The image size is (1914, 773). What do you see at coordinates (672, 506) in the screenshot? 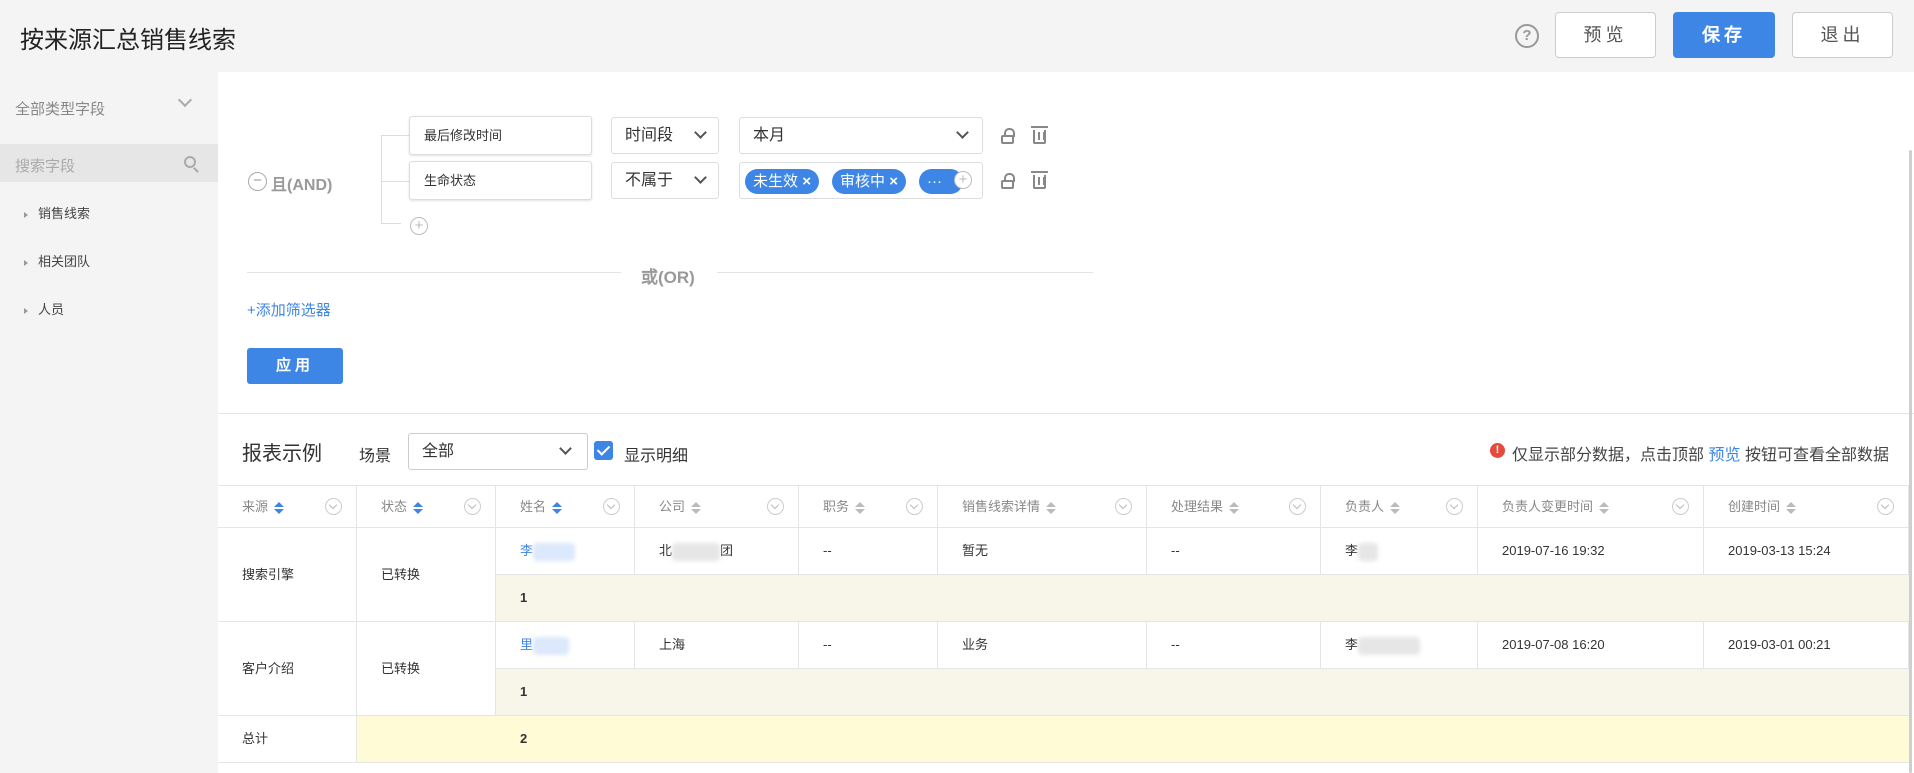
I see `column-label: 公司` at bounding box center [672, 506].